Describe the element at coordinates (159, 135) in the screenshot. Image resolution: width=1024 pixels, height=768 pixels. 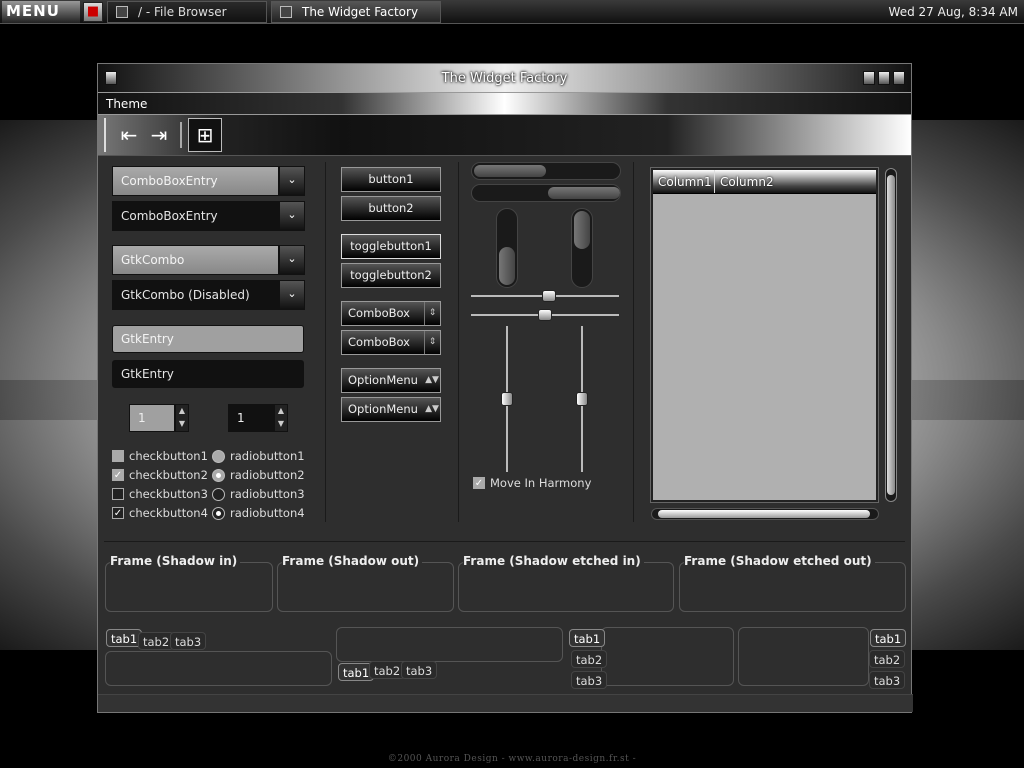
I see `goto-last-icon: ⇥` at that location.